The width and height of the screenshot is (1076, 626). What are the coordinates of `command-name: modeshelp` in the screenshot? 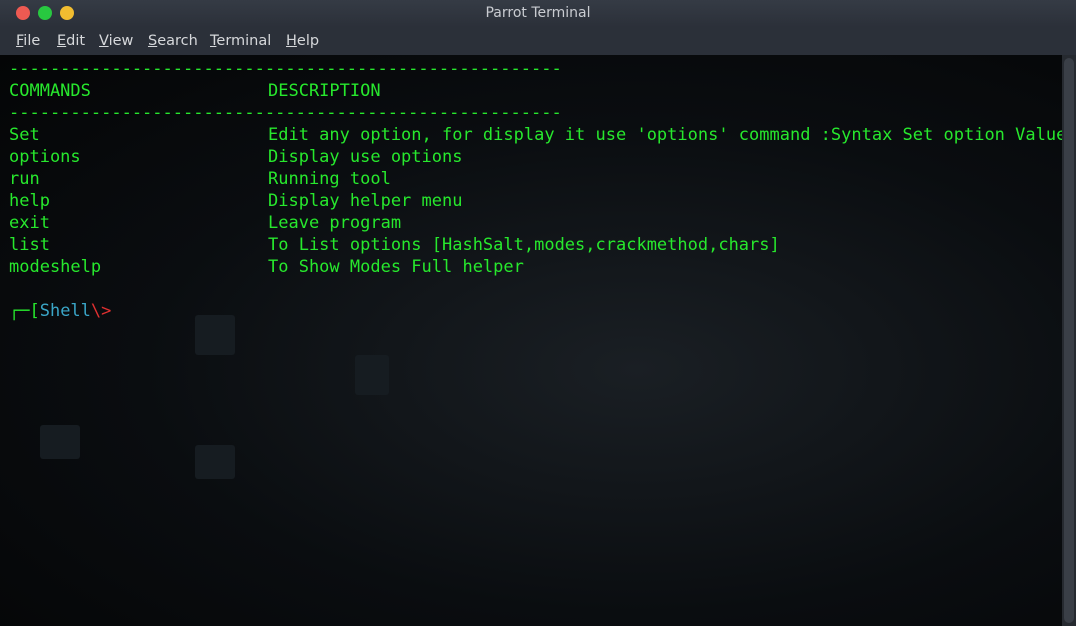 It's located at (55, 267).